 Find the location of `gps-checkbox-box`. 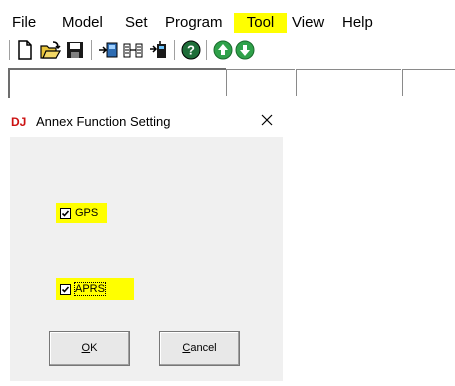

gps-checkbox-box is located at coordinates (65, 213).